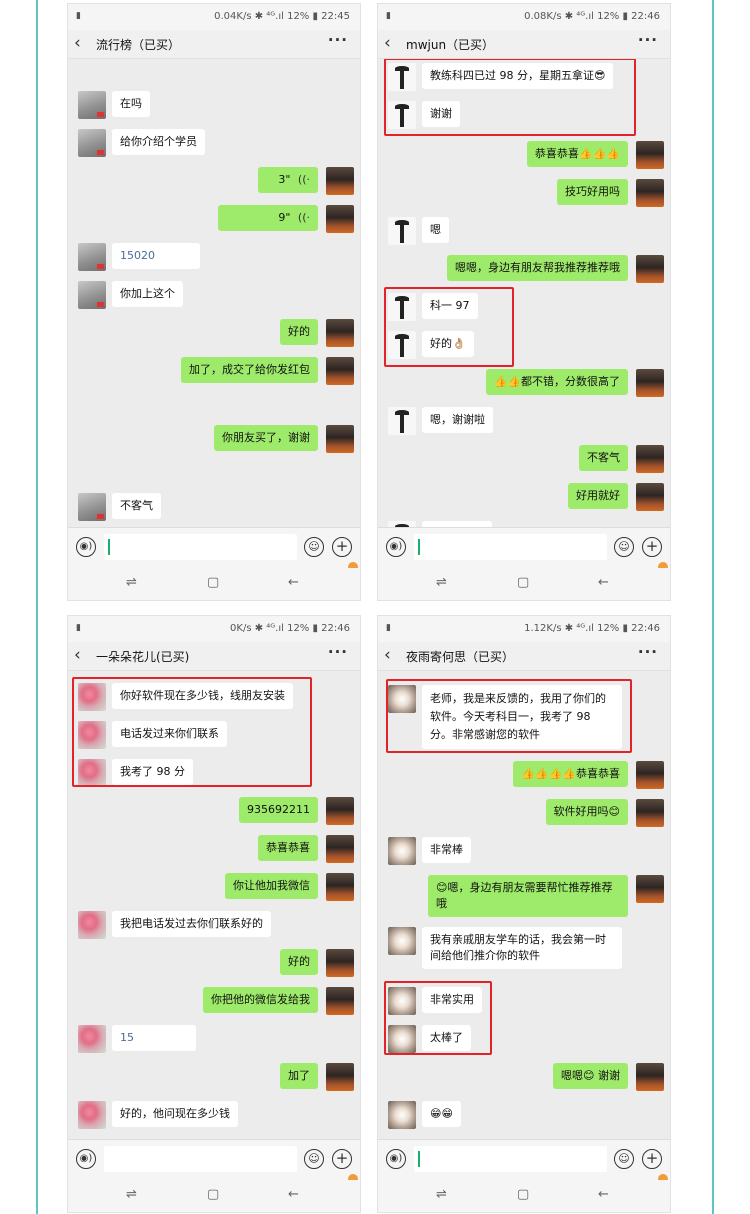 This screenshot has height=1214, width=750. Describe the element at coordinates (522, 948) in the screenshot. I see `received-message-bubble: 我有亲戚朋友学车的话，我会第一时间给他们推介你的软件` at that location.